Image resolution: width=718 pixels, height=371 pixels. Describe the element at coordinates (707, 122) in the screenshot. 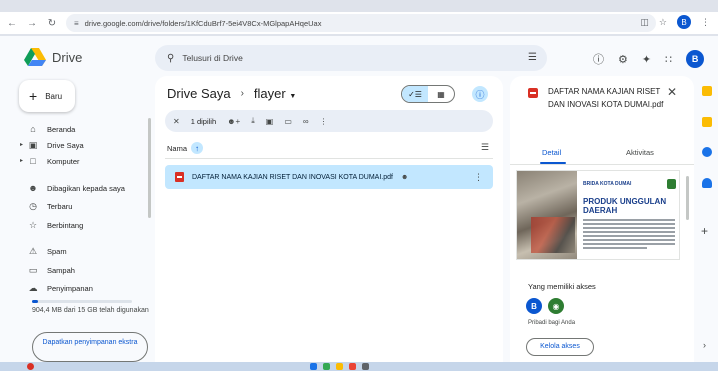

I see `keep-icon` at that location.